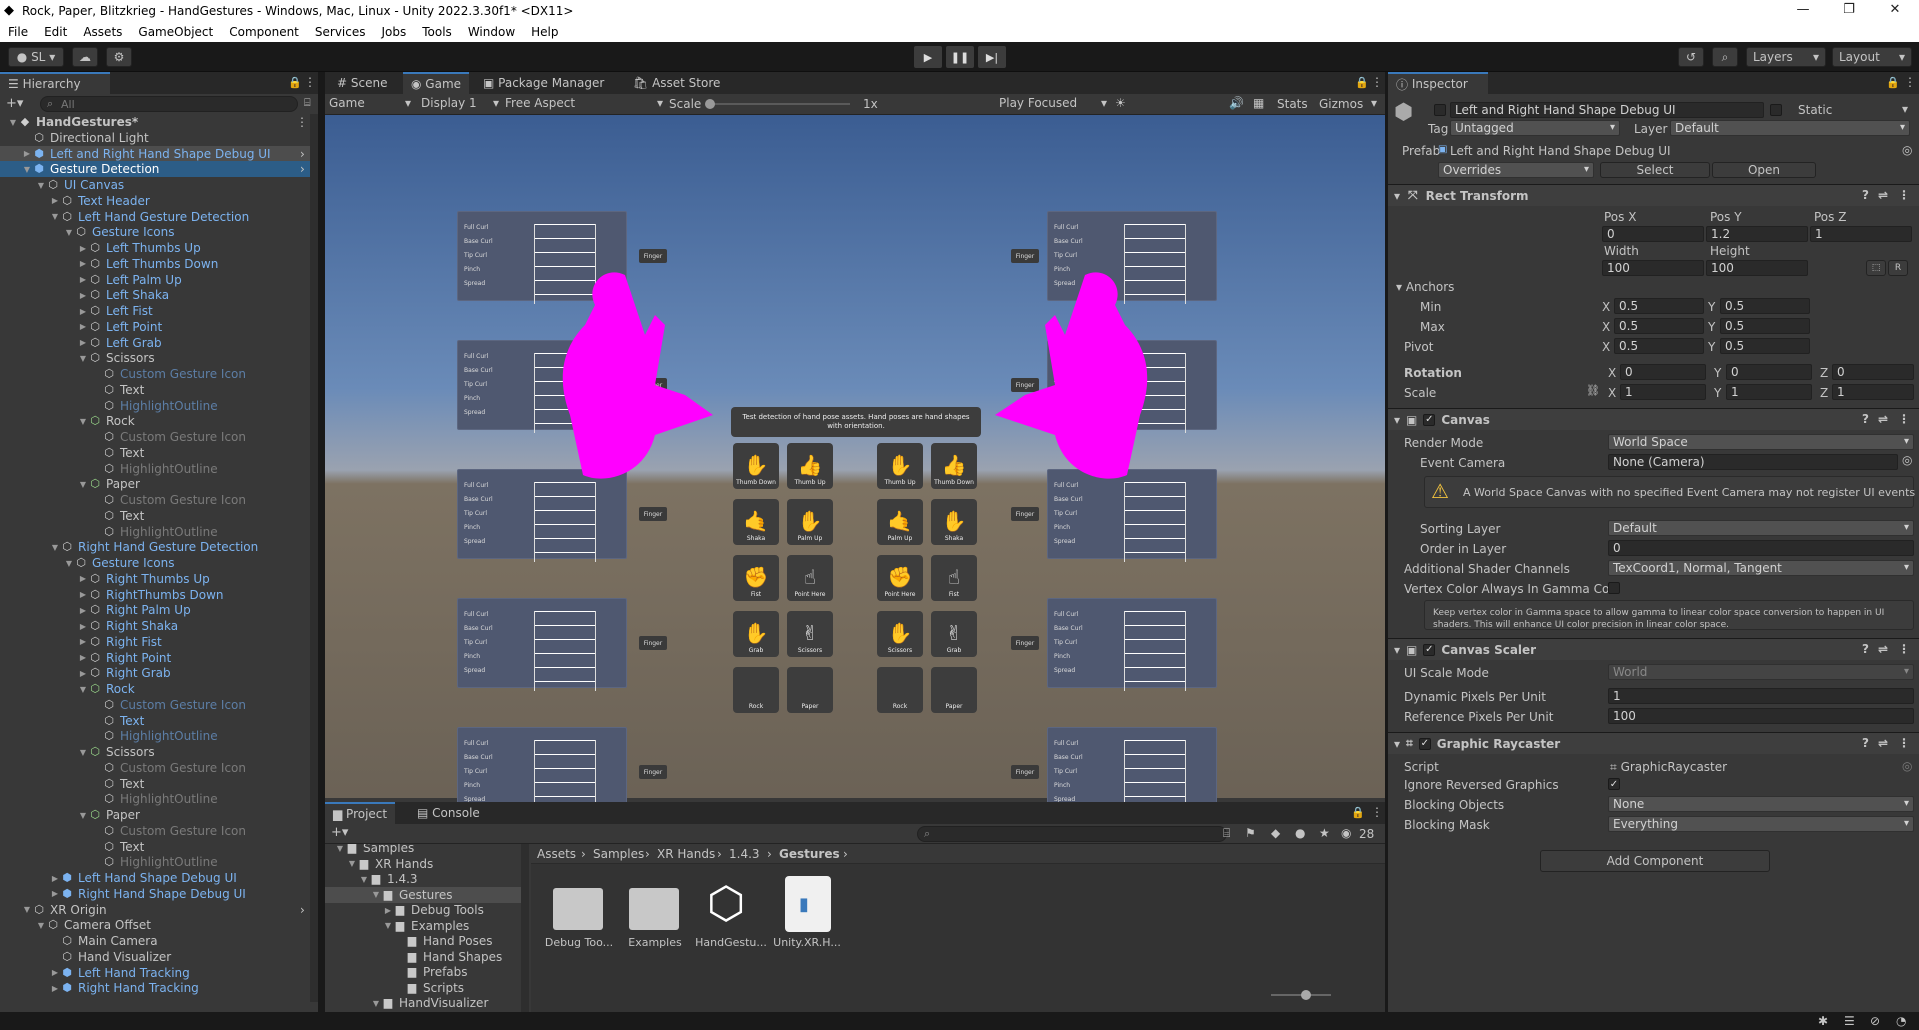  I want to click on hierarchy-row: ▶ ⬢ Left Hand Tracking, so click(155, 973).